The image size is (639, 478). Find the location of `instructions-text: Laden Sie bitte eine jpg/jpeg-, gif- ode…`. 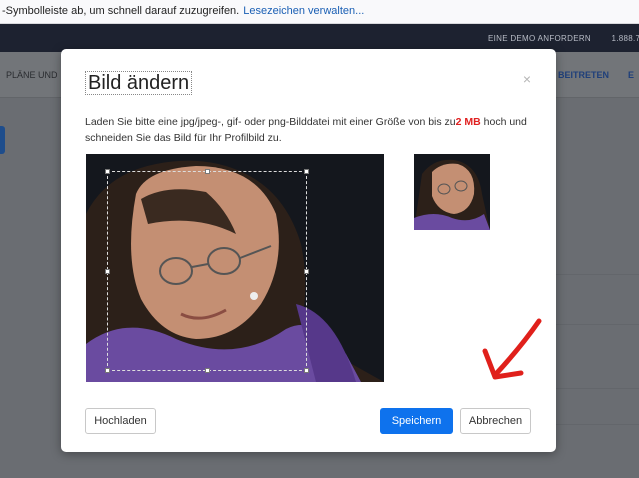

instructions-text: Laden Sie bitte eine jpg/jpeg-, gif- ode… is located at coordinates (270, 122).